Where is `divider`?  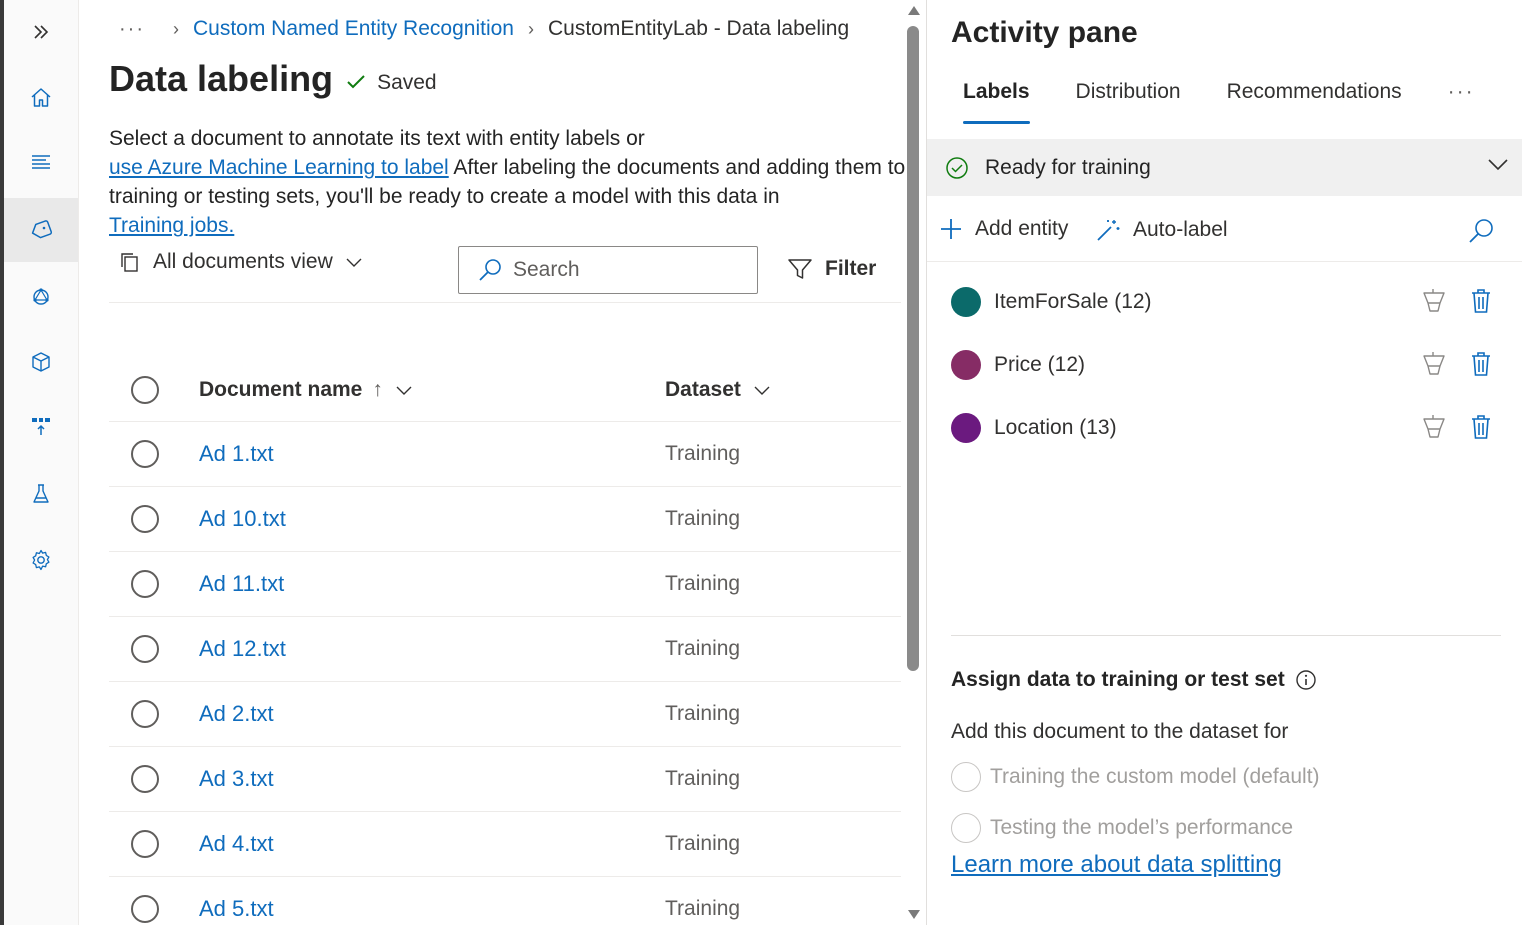
divider is located at coordinates (1226, 635).